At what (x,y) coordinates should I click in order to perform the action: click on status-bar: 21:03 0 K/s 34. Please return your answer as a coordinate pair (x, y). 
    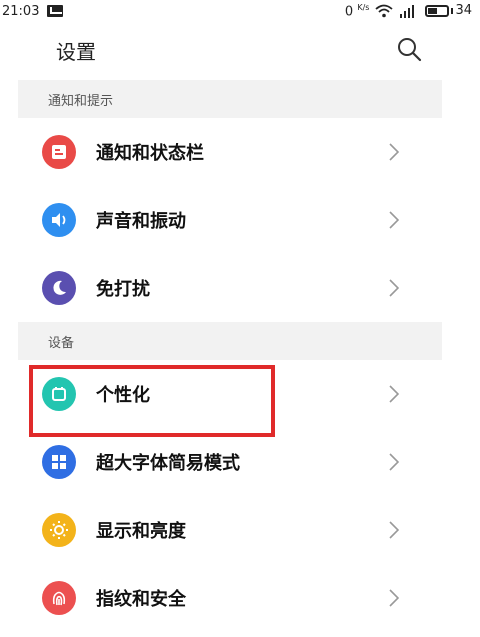
    Looking at the image, I should click on (240, 11).